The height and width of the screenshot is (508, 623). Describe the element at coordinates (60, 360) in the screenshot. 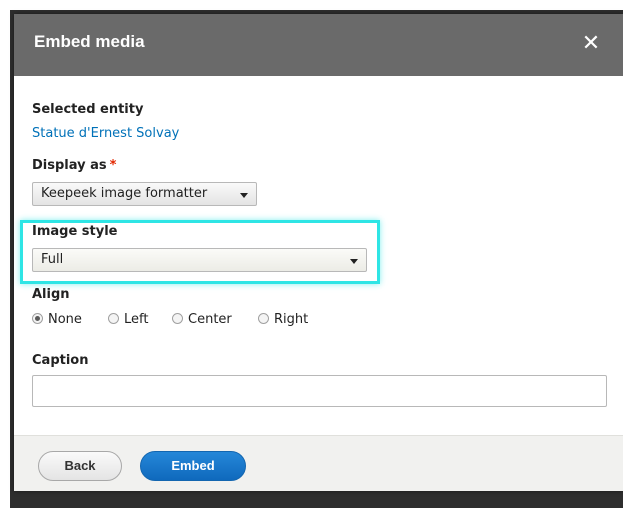

I see `caption-label: Caption` at that location.